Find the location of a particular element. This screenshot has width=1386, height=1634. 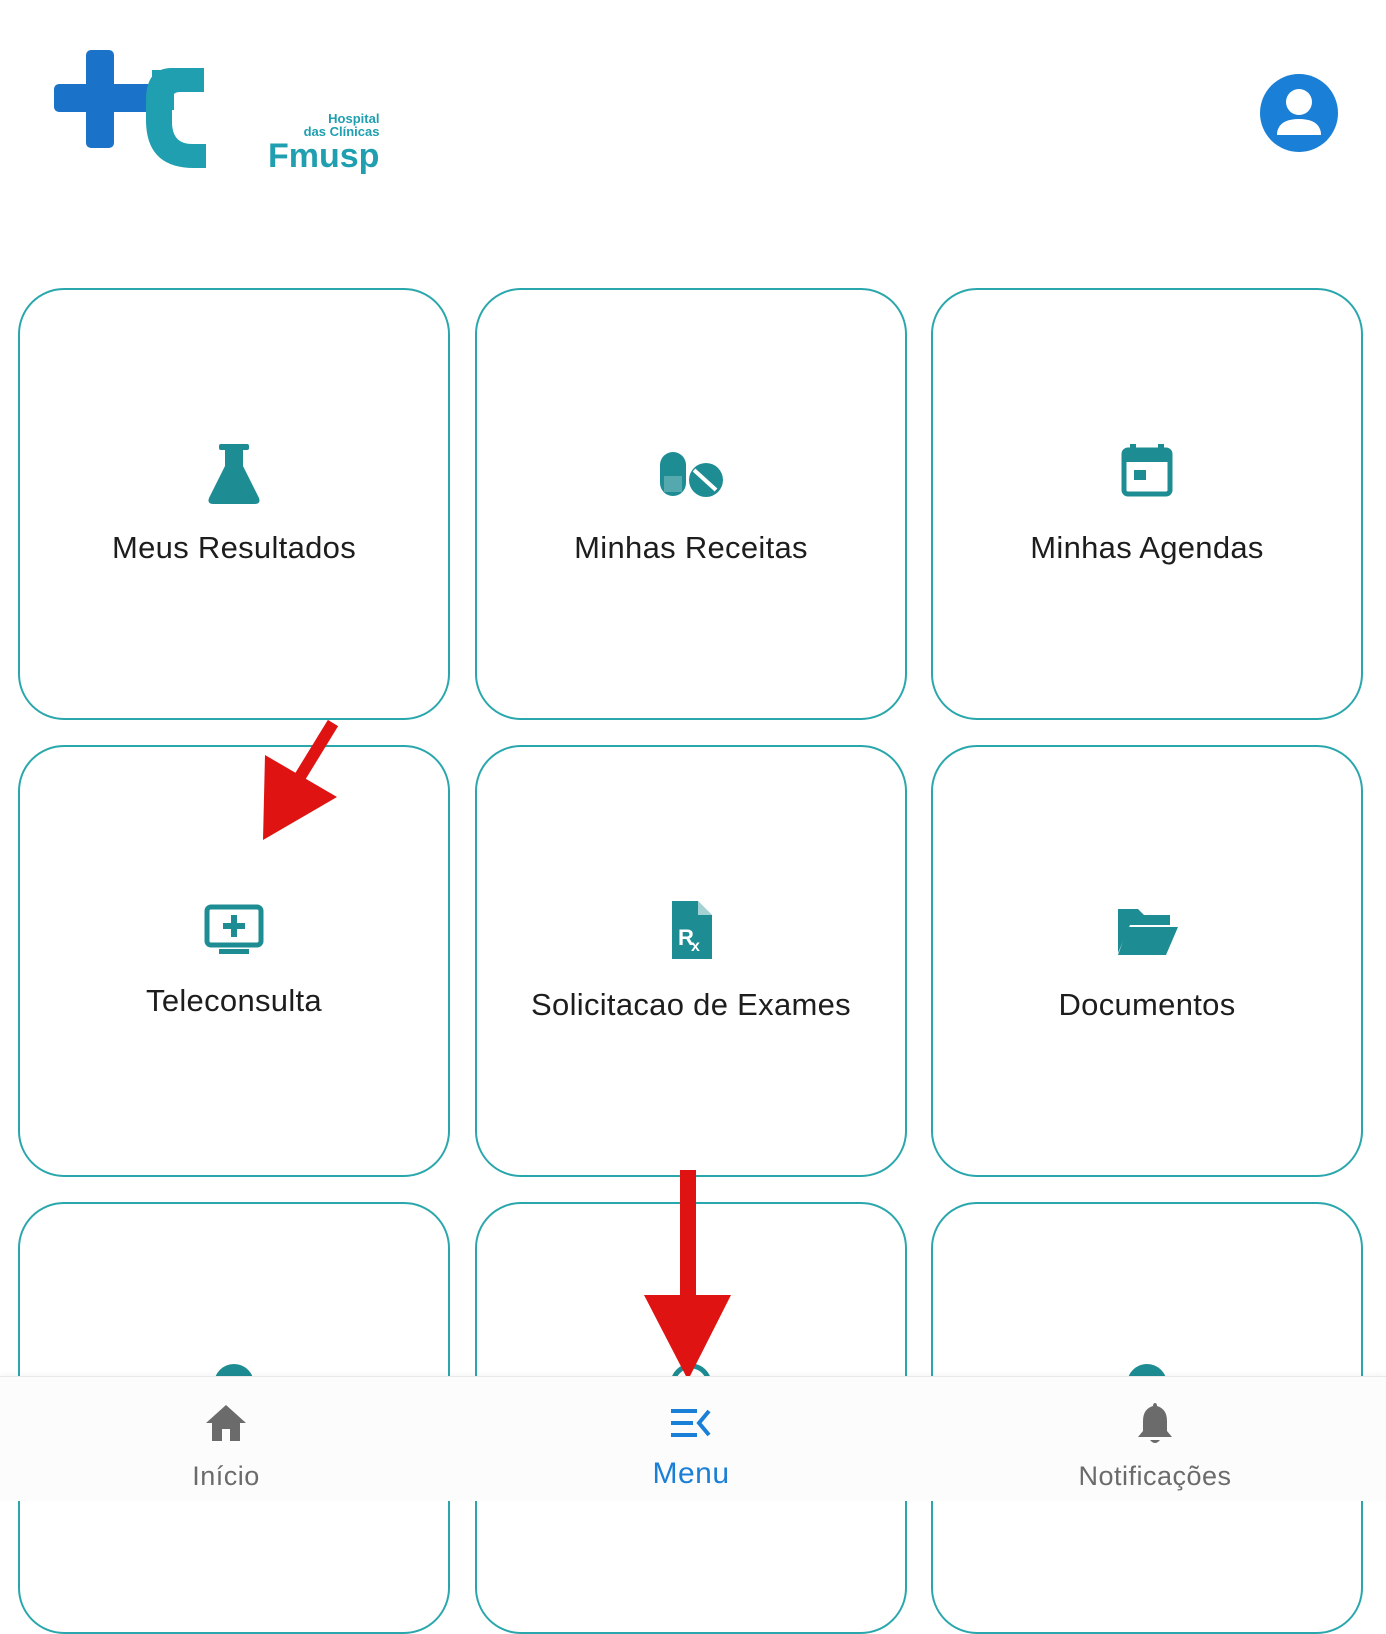

monitor-plus-icon is located at coordinates (234, 929).